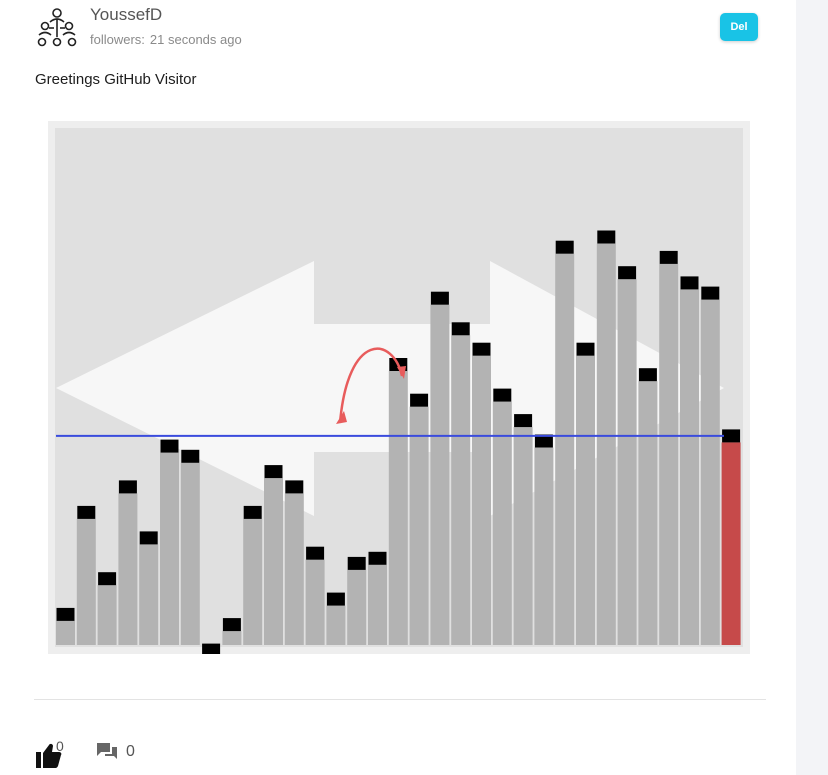  I want to click on author-name: YoussefD, so click(126, 15).